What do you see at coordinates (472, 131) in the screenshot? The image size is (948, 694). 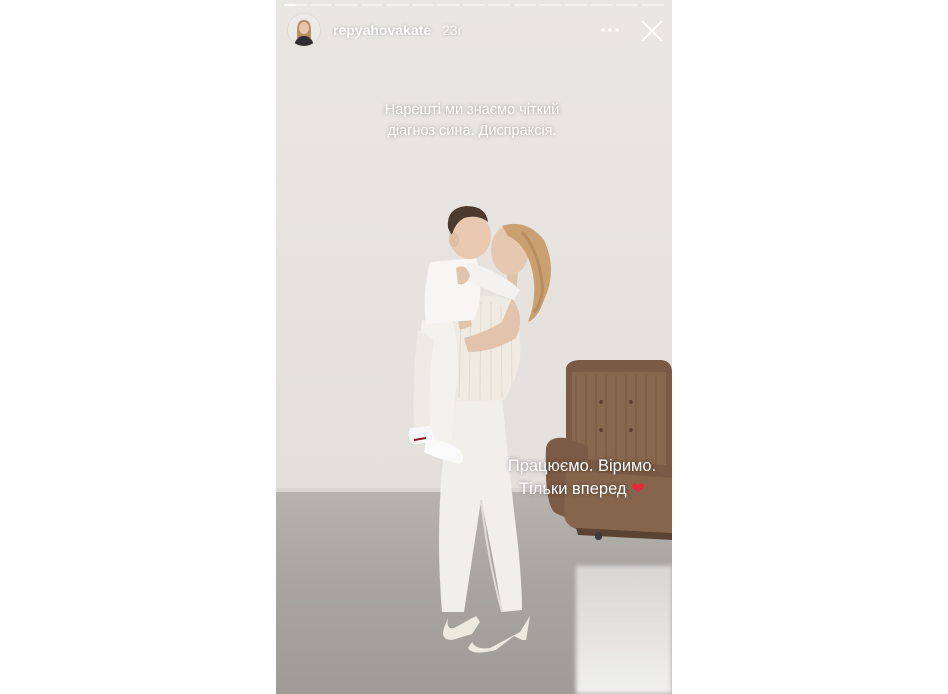 I see `caption-line: діагноз сина. Диспраксія.` at bounding box center [472, 131].